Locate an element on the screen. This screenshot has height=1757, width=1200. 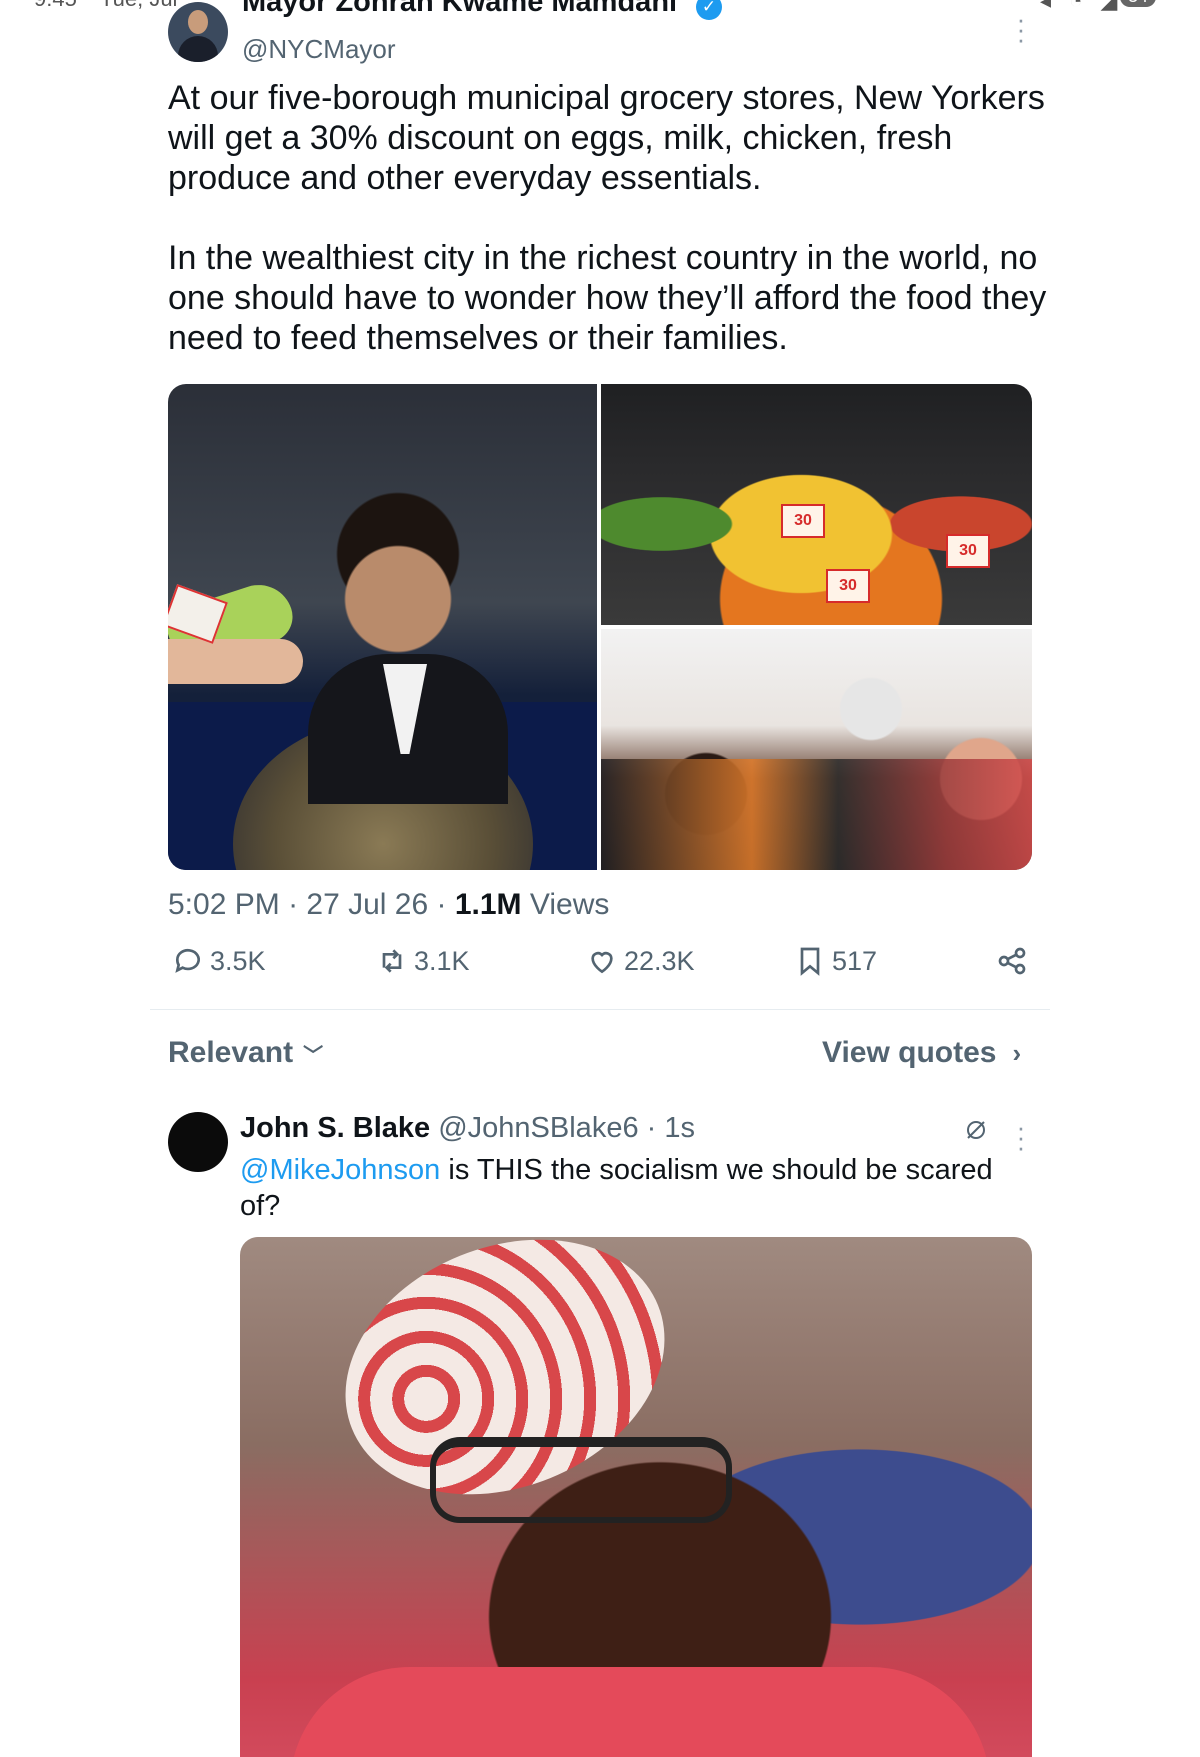
repost-button: 3.1K is located at coordinates (423, 961).